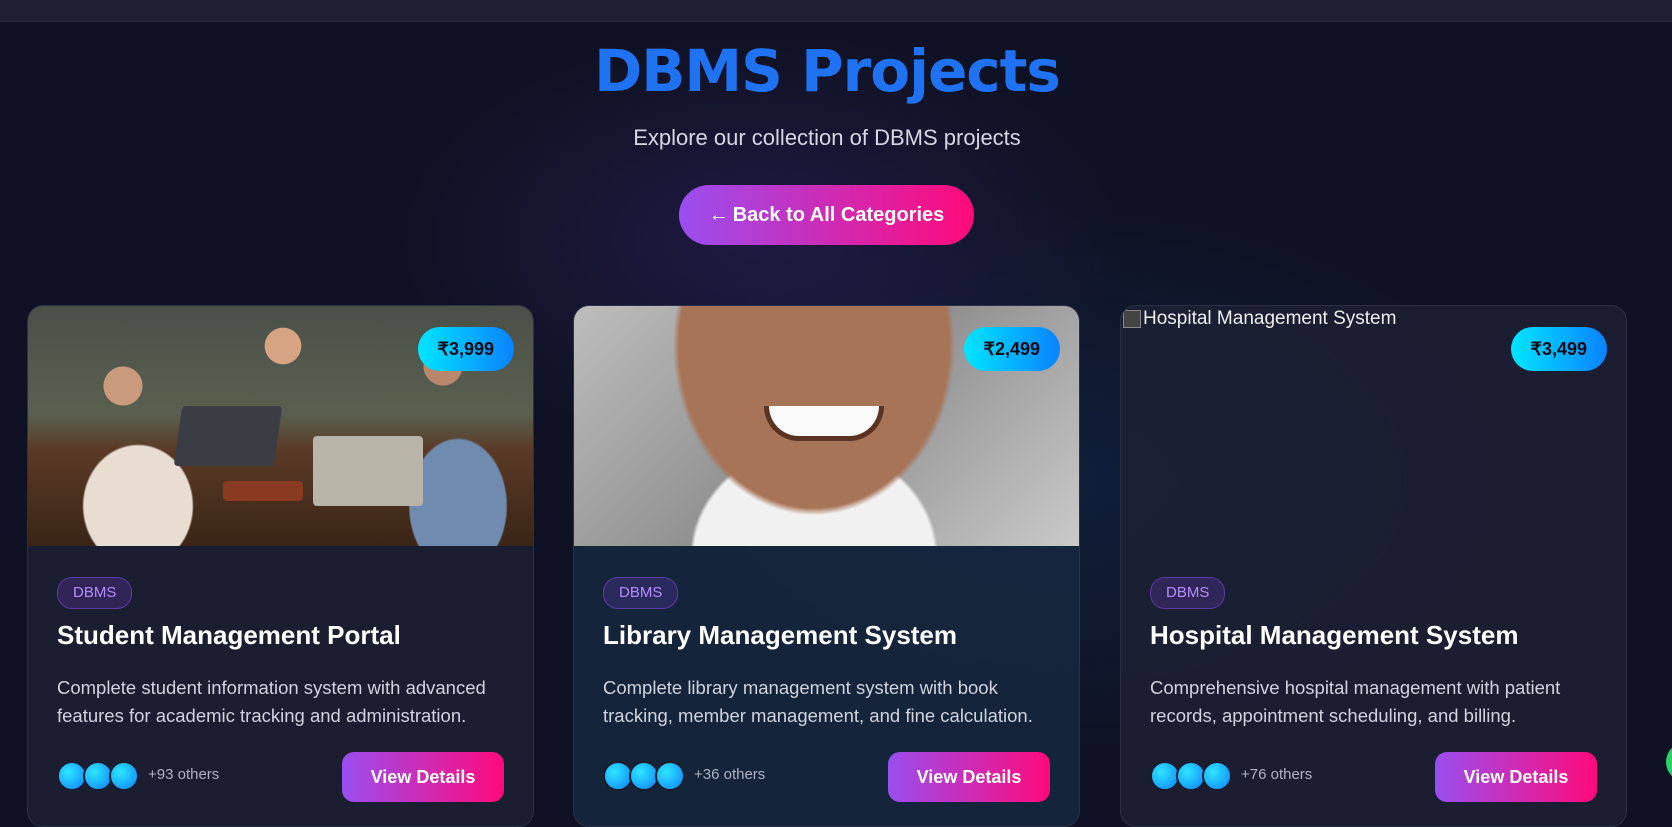 The width and height of the screenshot is (1672, 827). I want to click on back-button-label: Back to All Categories, so click(838, 214).